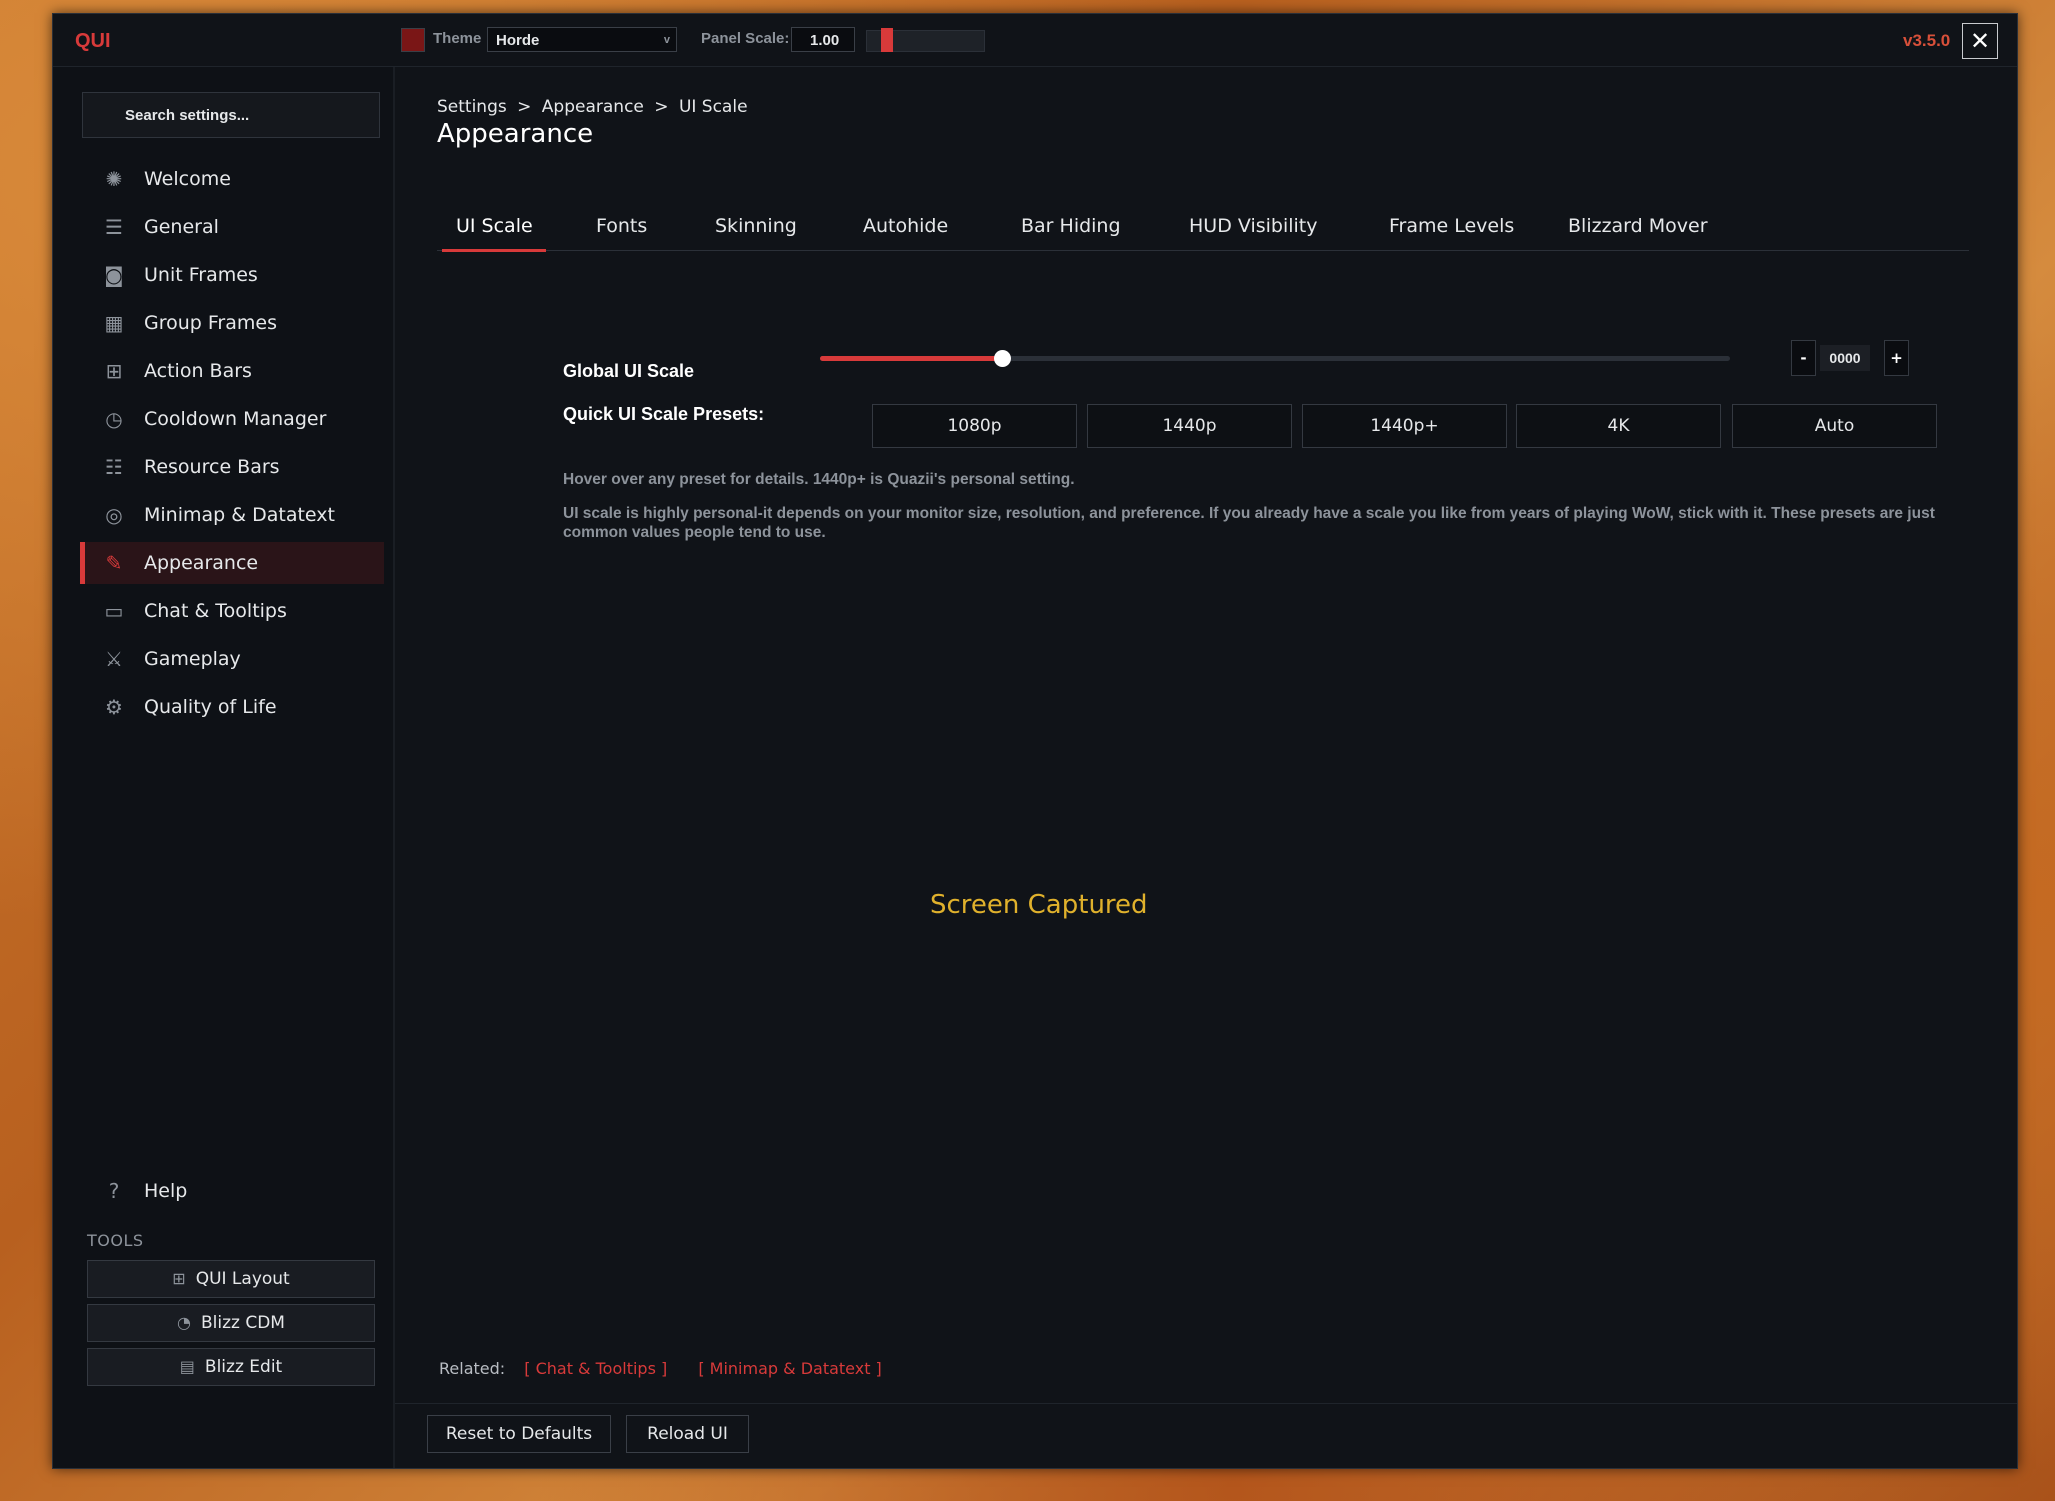  I want to click on cooldown-icon: ◔, so click(184, 1322).